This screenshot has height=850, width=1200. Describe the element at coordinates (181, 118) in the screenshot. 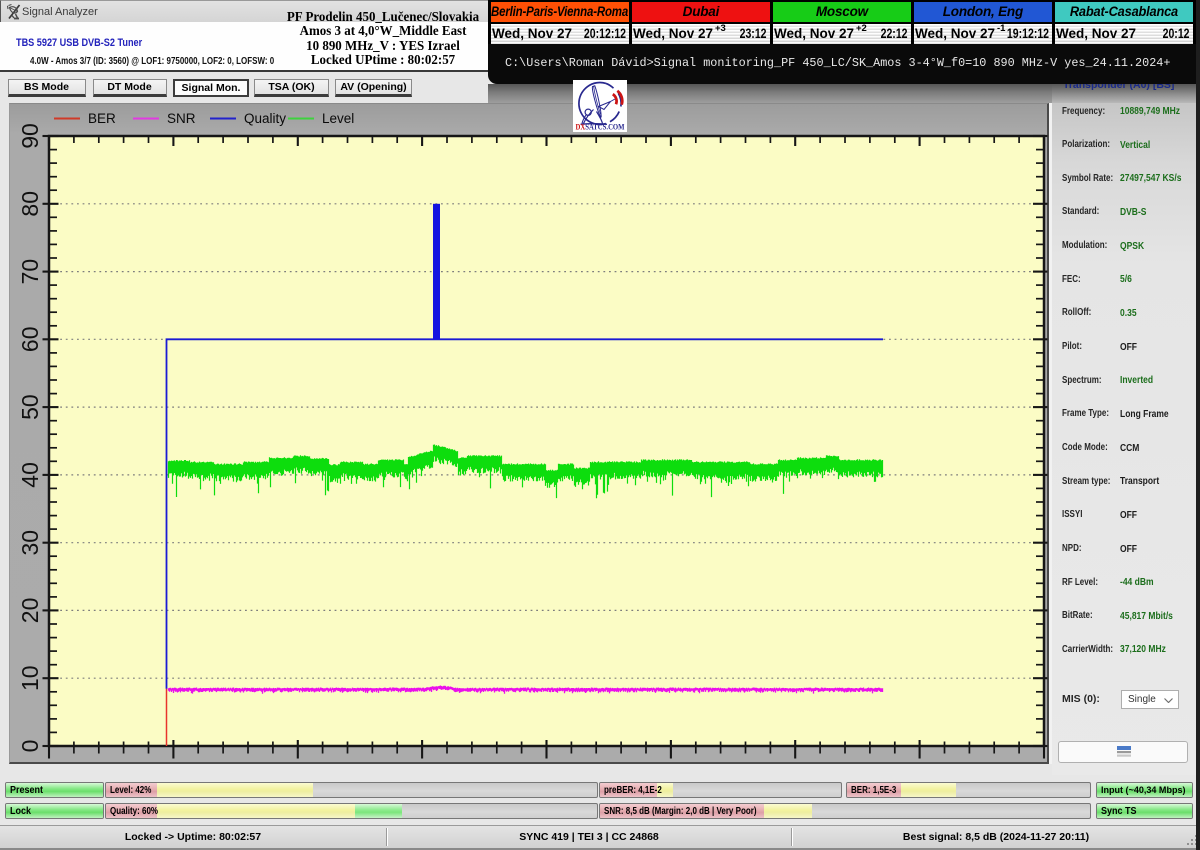

I see `svg-text: SNR` at that location.